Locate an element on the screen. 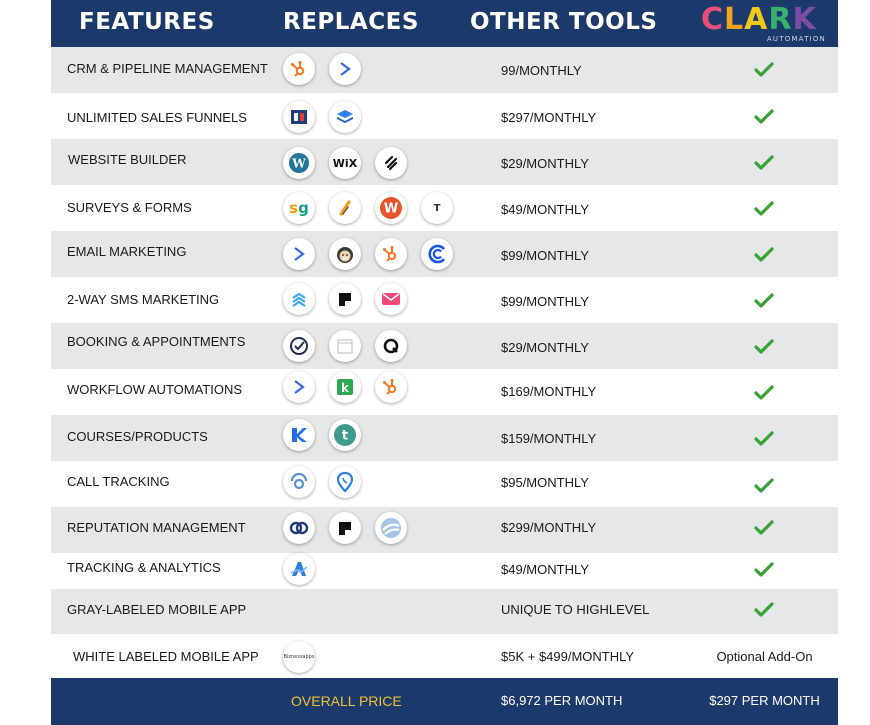 The width and height of the screenshot is (870, 725). svg-text: k is located at coordinates (345, 388).